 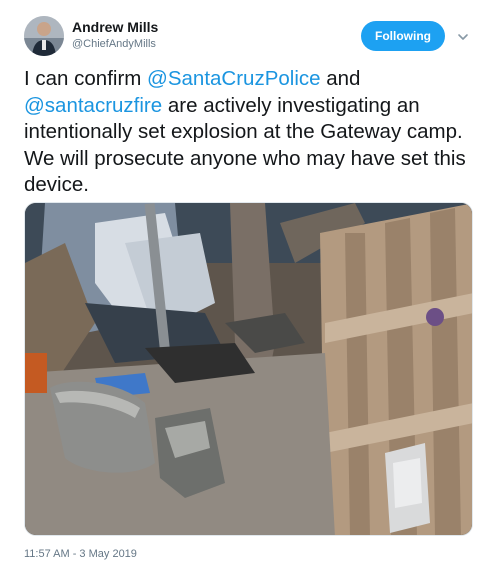 I want to click on following-button: Following, so click(x=403, y=36).